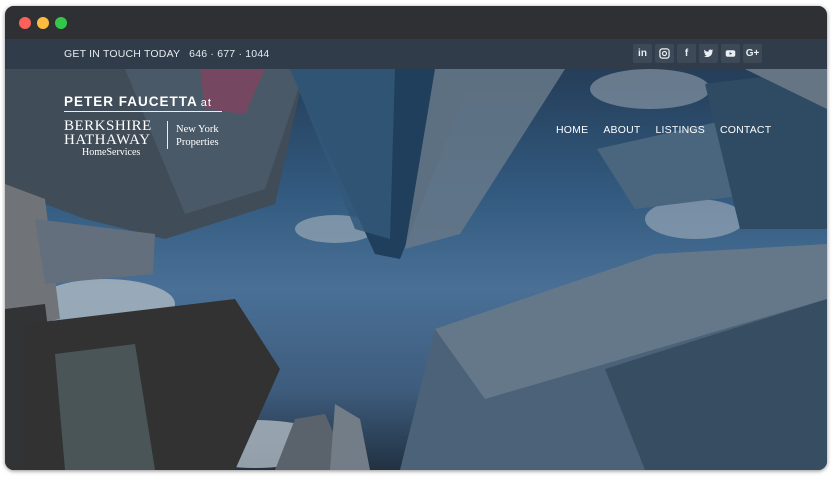 The image size is (833, 477). Describe the element at coordinates (167, 135) in the screenshot. I see `logo-vertical-divider` at that location.